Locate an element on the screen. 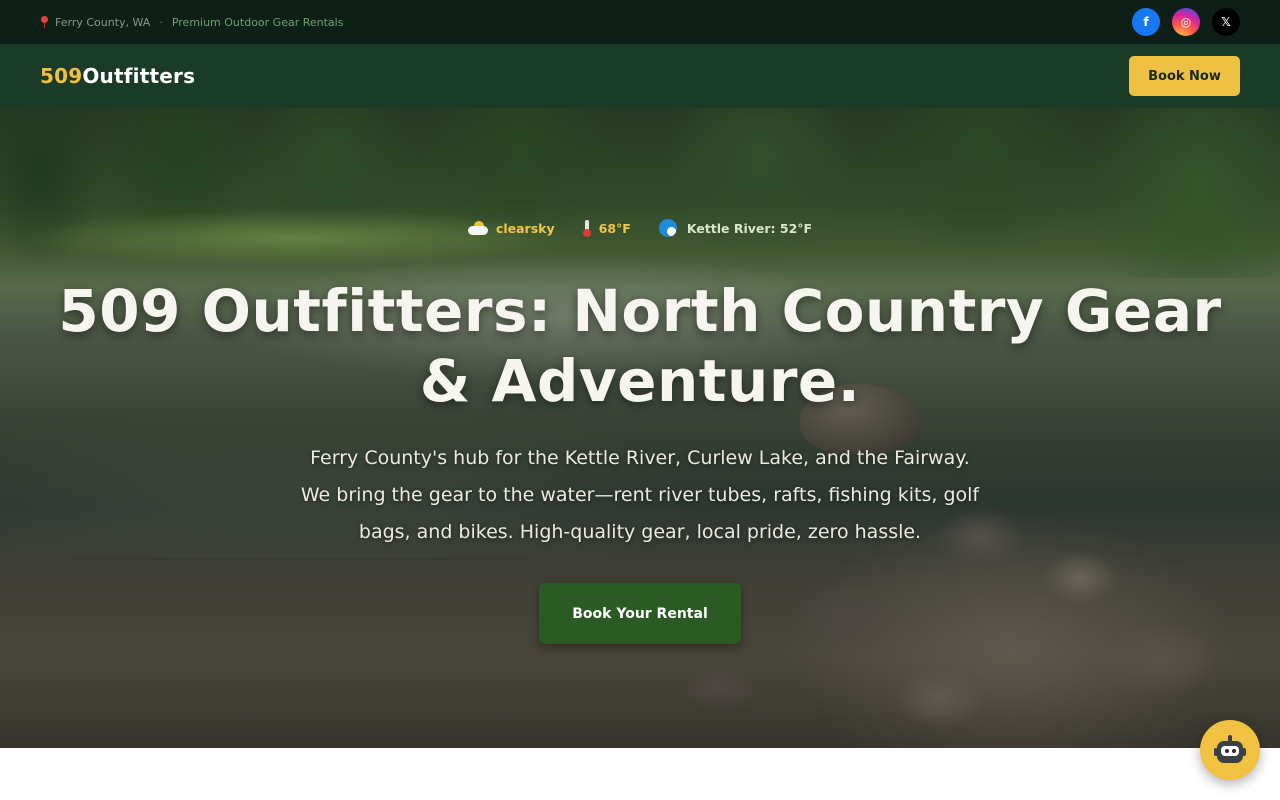 Image resolution: width=1280 pixels, height=800 pixels. weather-strip: clearsky 68°F Kettle River: 52°F is located at coordinates (640, 228).